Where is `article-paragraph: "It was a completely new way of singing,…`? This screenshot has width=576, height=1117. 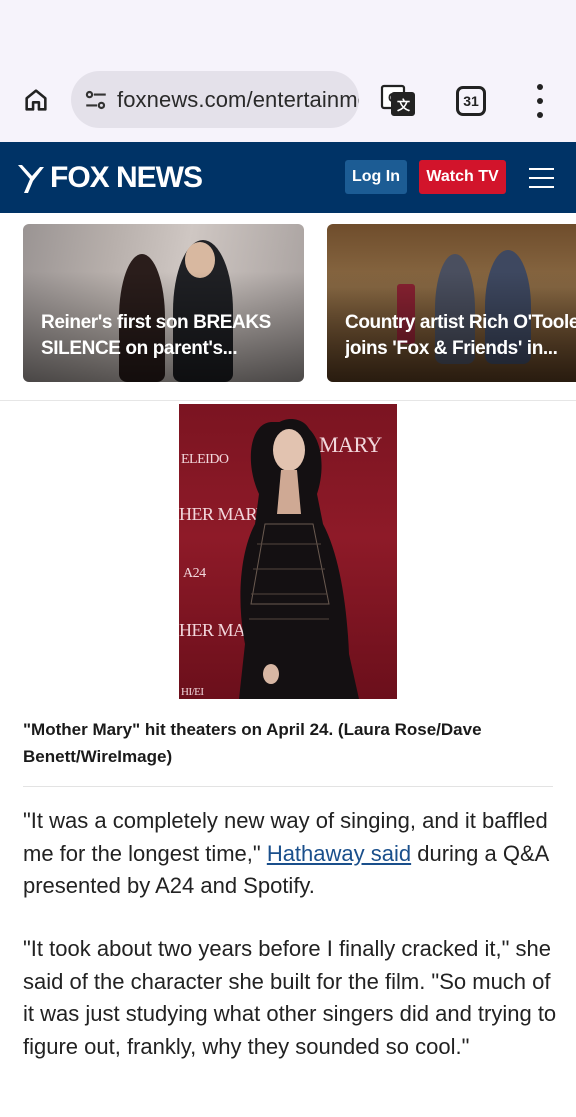
article-paragraph: "It was a completely new way of singing,… is located at coordinates (286, 853).